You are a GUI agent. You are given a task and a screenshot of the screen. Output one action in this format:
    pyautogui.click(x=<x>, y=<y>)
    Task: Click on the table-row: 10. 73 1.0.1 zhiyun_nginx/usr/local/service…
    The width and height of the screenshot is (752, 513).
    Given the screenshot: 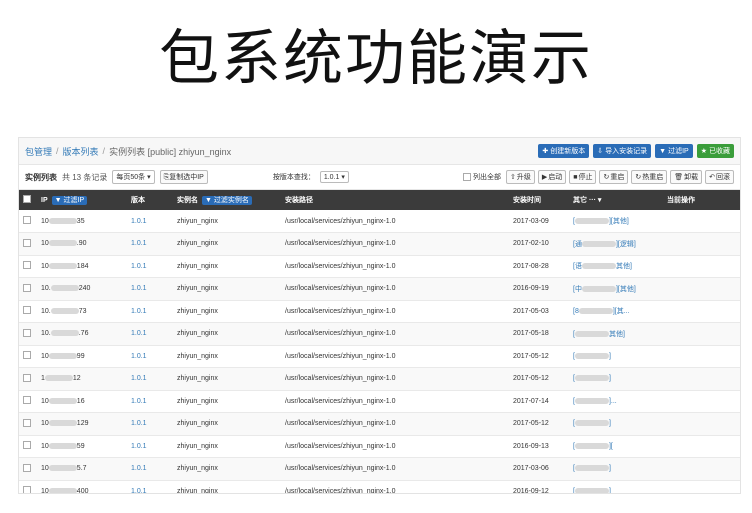 What is the action you would take?
    pyautogui.click(x=379, y=311)
    